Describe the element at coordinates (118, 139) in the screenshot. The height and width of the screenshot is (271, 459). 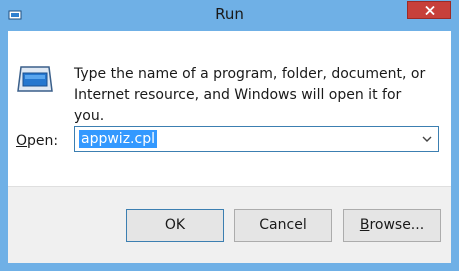
I see `open-input-value: appwiz.cpl` at that location.